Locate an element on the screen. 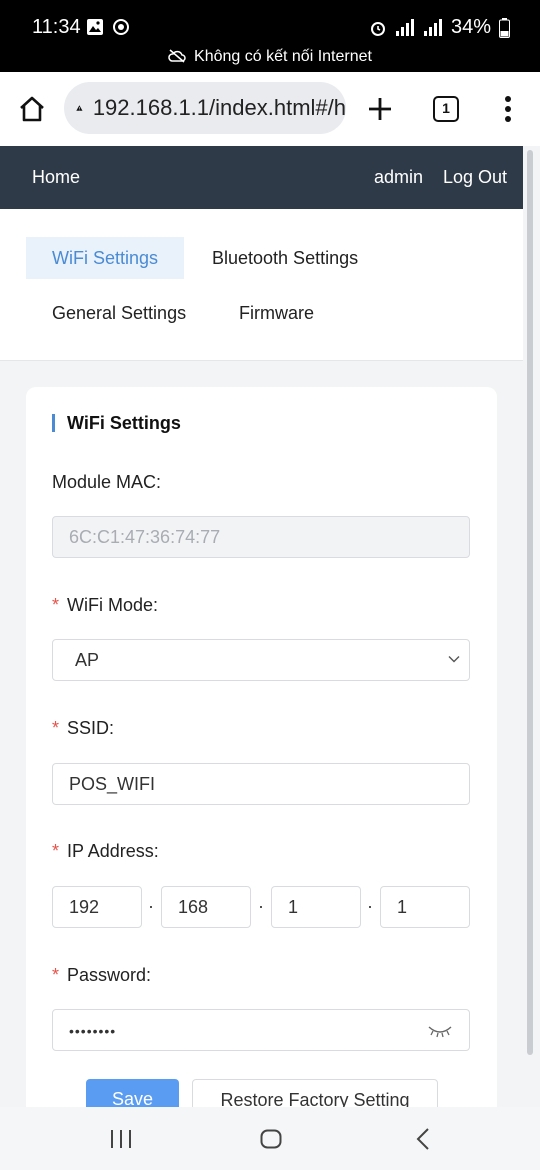  home-icon is located at coordinates (32, 109).